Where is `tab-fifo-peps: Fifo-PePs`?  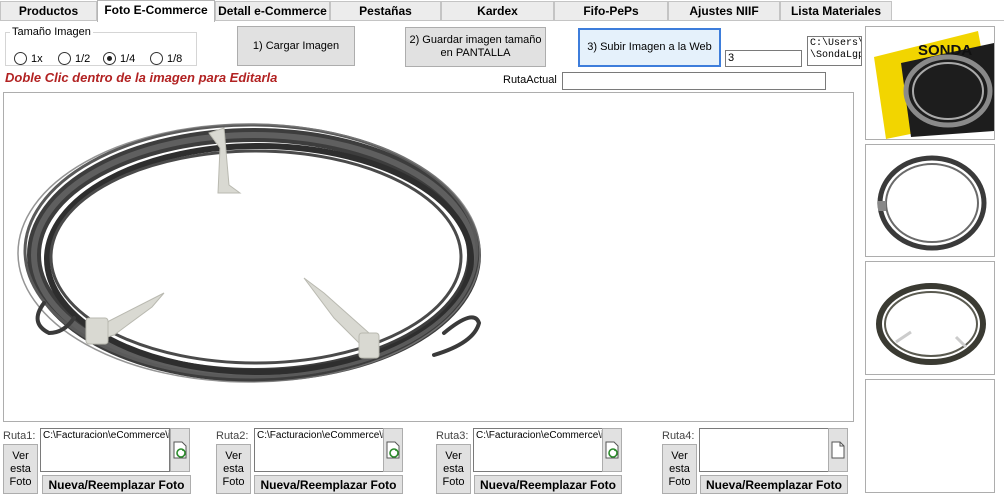 tab-fifo-peps: Fifo-PePs is located at coordinates (611, 10).